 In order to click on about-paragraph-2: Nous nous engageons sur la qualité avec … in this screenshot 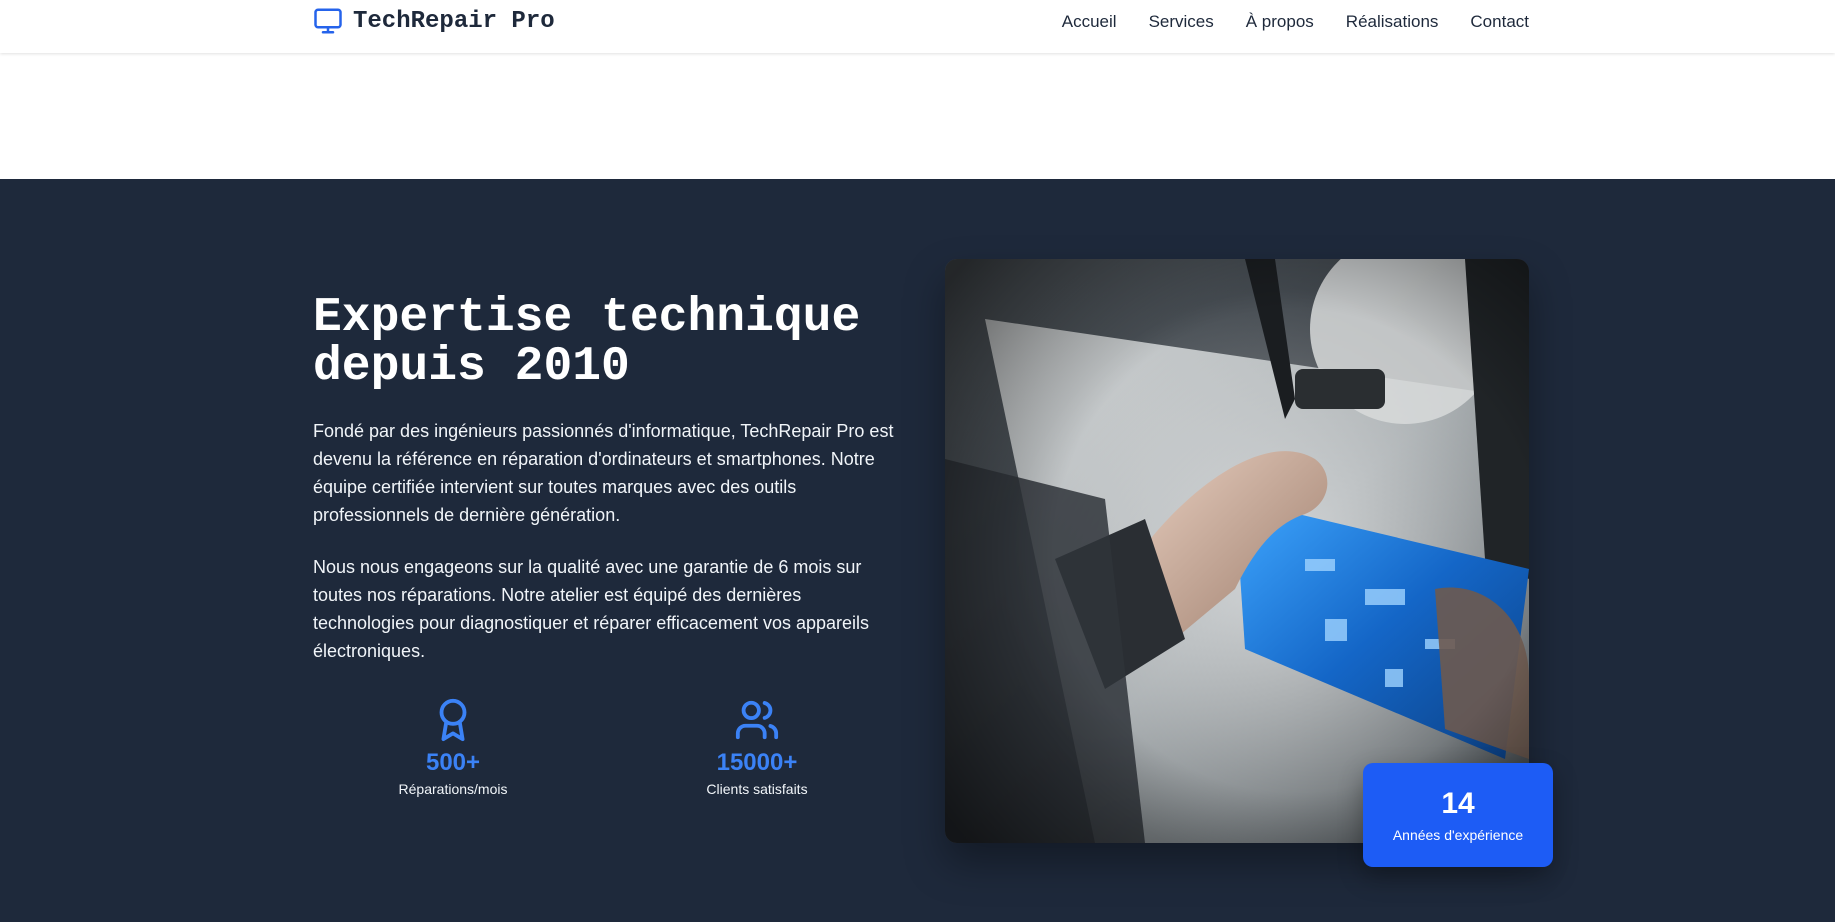, I will do `click(591, 609)`.